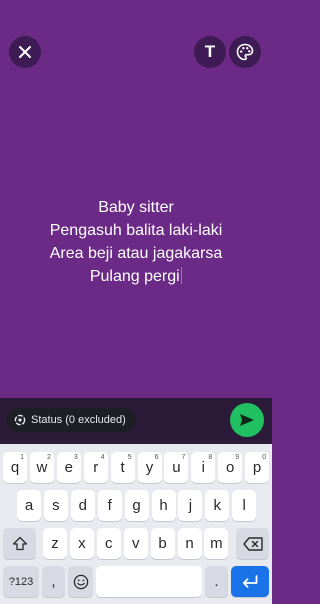 The height and width of the screenshot is (604, 320). What do you see at coordinates (136, 230) in the screenshot?
I see `status-text-line: Pengasuh balita laki-laki` at bounding box center [136, 230].